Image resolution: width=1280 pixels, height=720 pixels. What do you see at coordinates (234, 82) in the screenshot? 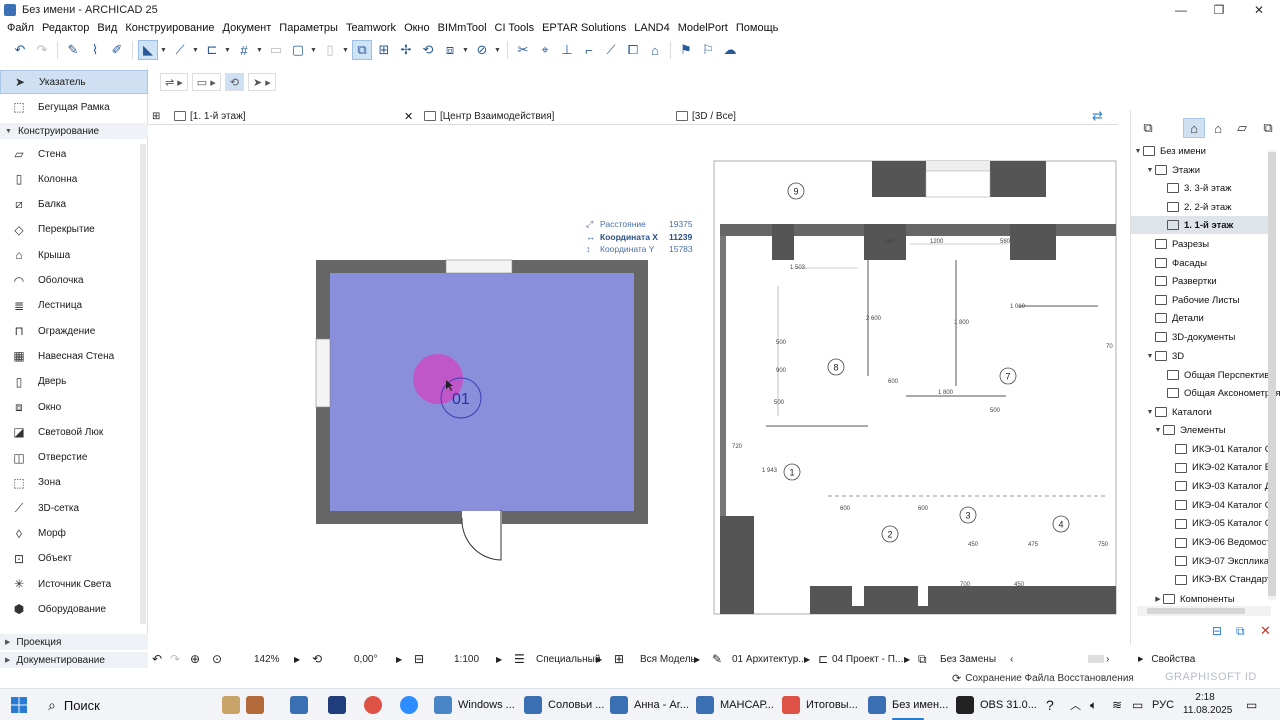
I see `rotate-marquee-icon: ⟲` at bounding box center [234, 82].